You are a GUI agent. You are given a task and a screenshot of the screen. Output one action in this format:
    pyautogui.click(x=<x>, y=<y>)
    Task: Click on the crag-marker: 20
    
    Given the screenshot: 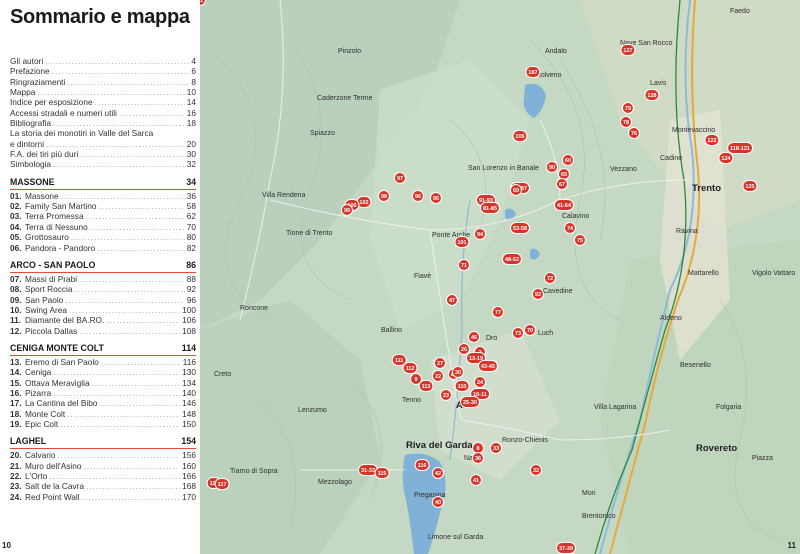 What is the action you would take?
    pyautogui.click(x=458, y=372)
    